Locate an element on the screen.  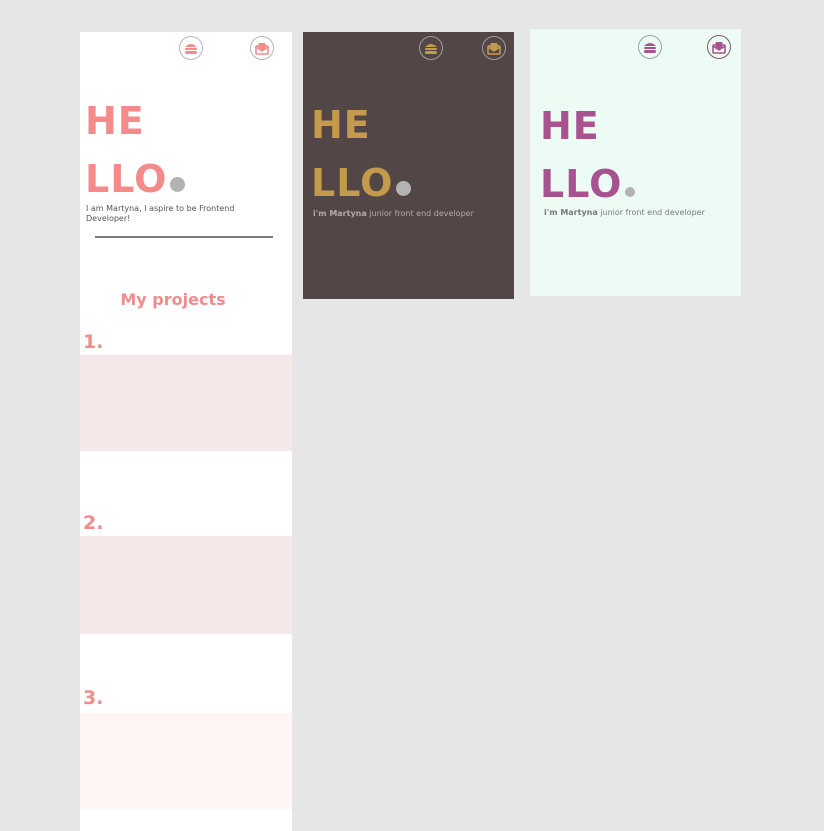
projects-title: My projects is located at coordinates (173, 299).